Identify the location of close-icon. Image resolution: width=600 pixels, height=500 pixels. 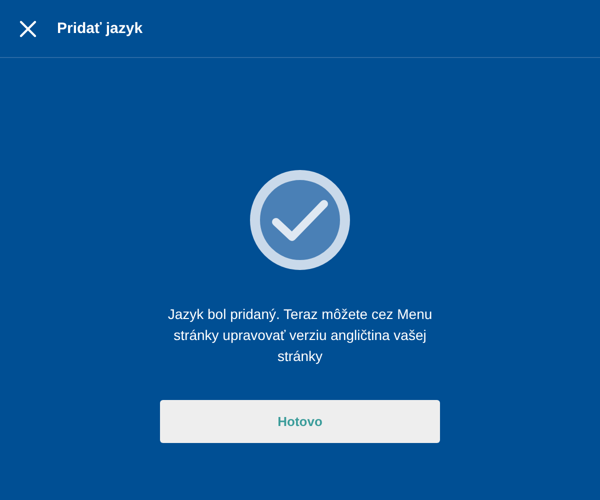
(28, 29).